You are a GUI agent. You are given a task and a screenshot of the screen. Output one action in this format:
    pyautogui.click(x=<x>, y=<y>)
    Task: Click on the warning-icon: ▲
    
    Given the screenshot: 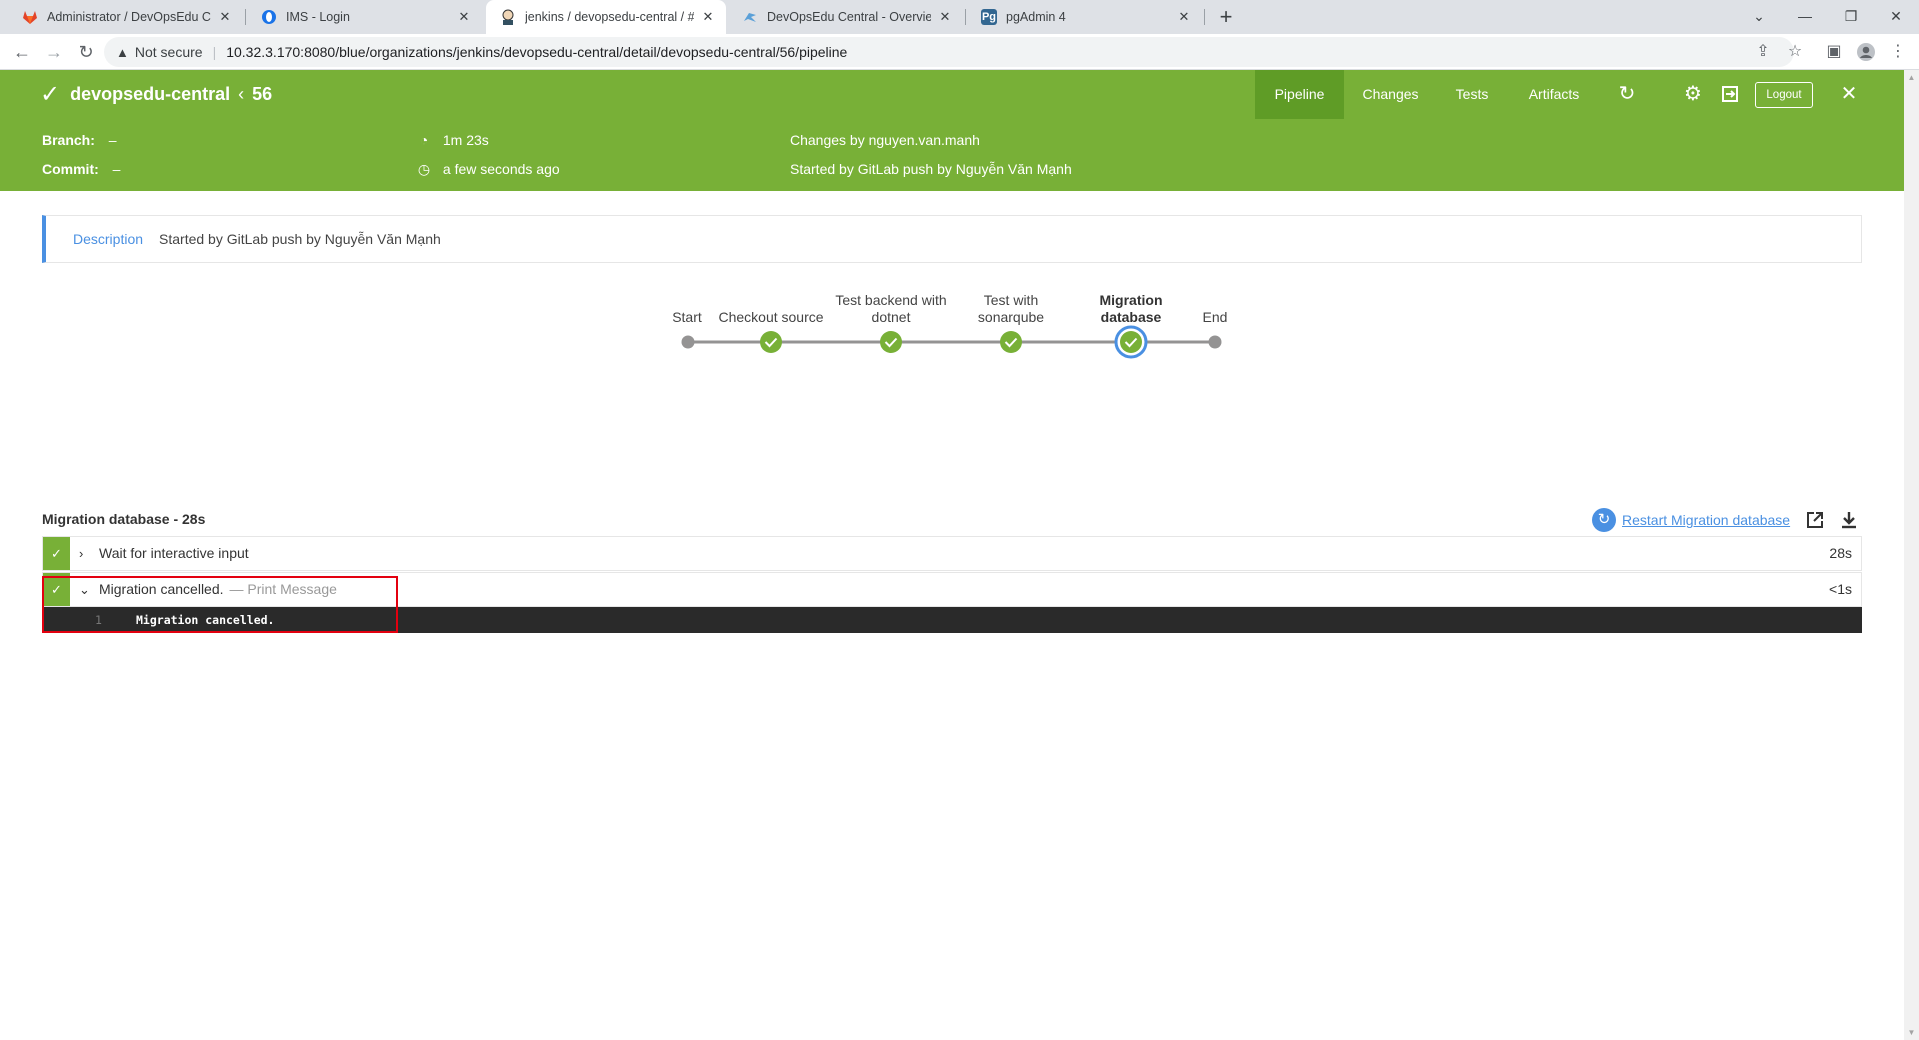 What is the action you would take?
    pyautogui.click(x=122, y=52)
    